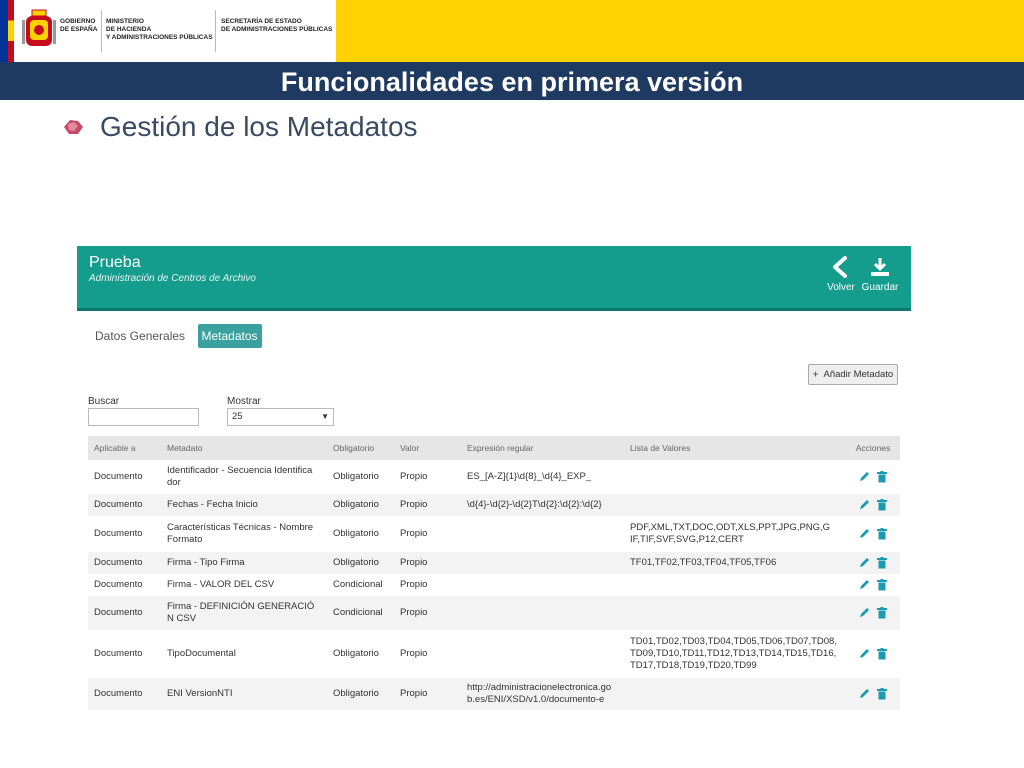 The image size is (1024, 768). I want to click on search-label: Buscar, so click(104, 401).